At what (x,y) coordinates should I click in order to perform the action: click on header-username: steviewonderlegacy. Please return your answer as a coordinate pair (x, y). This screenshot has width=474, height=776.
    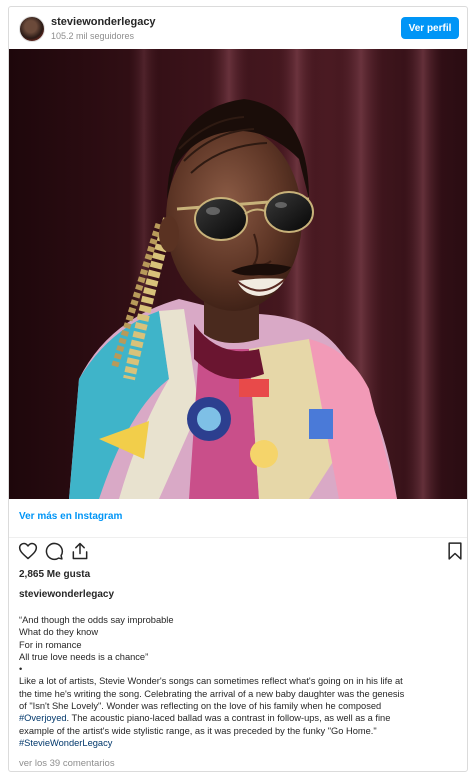
    Looking at the image, I should click on (103, 22).